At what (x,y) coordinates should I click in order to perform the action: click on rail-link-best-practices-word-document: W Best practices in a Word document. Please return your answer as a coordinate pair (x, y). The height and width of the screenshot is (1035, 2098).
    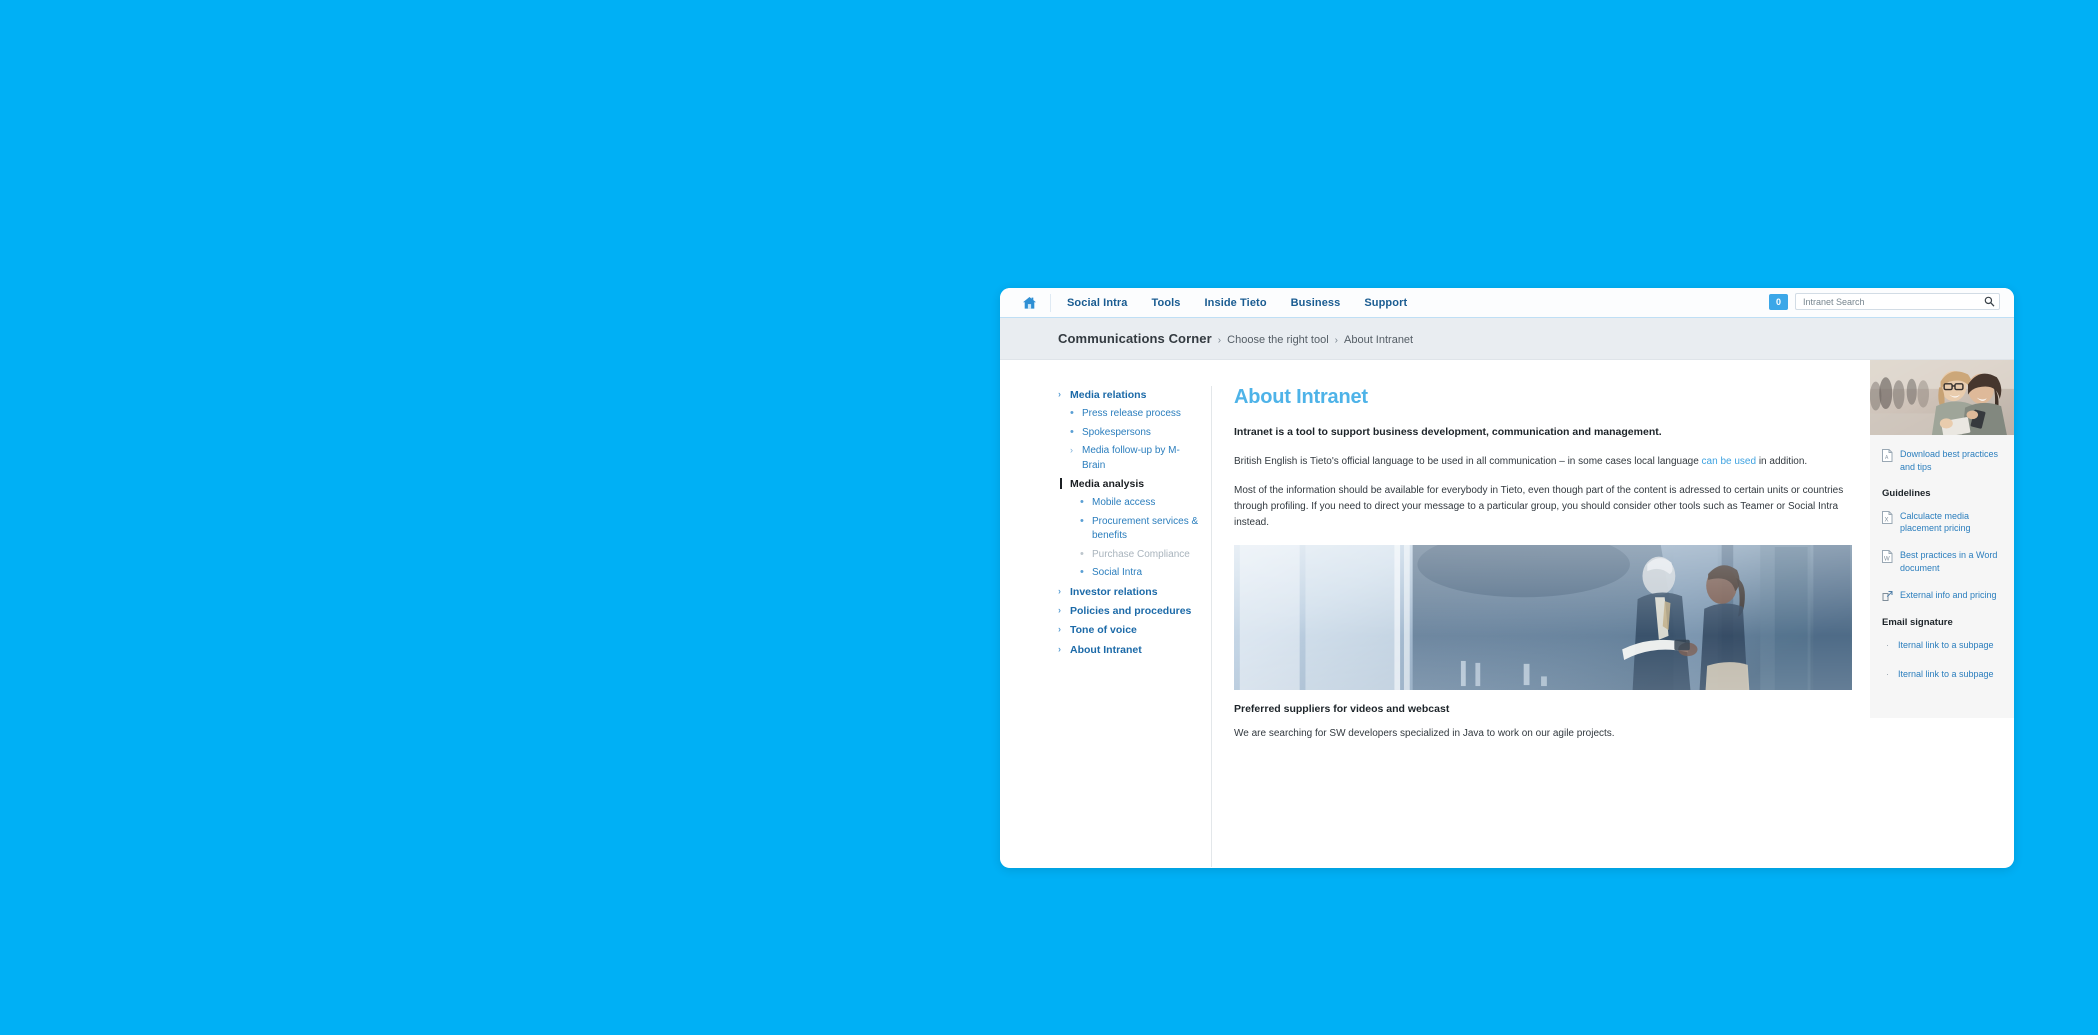
    Looking at the image, I should click on (1942, 562).